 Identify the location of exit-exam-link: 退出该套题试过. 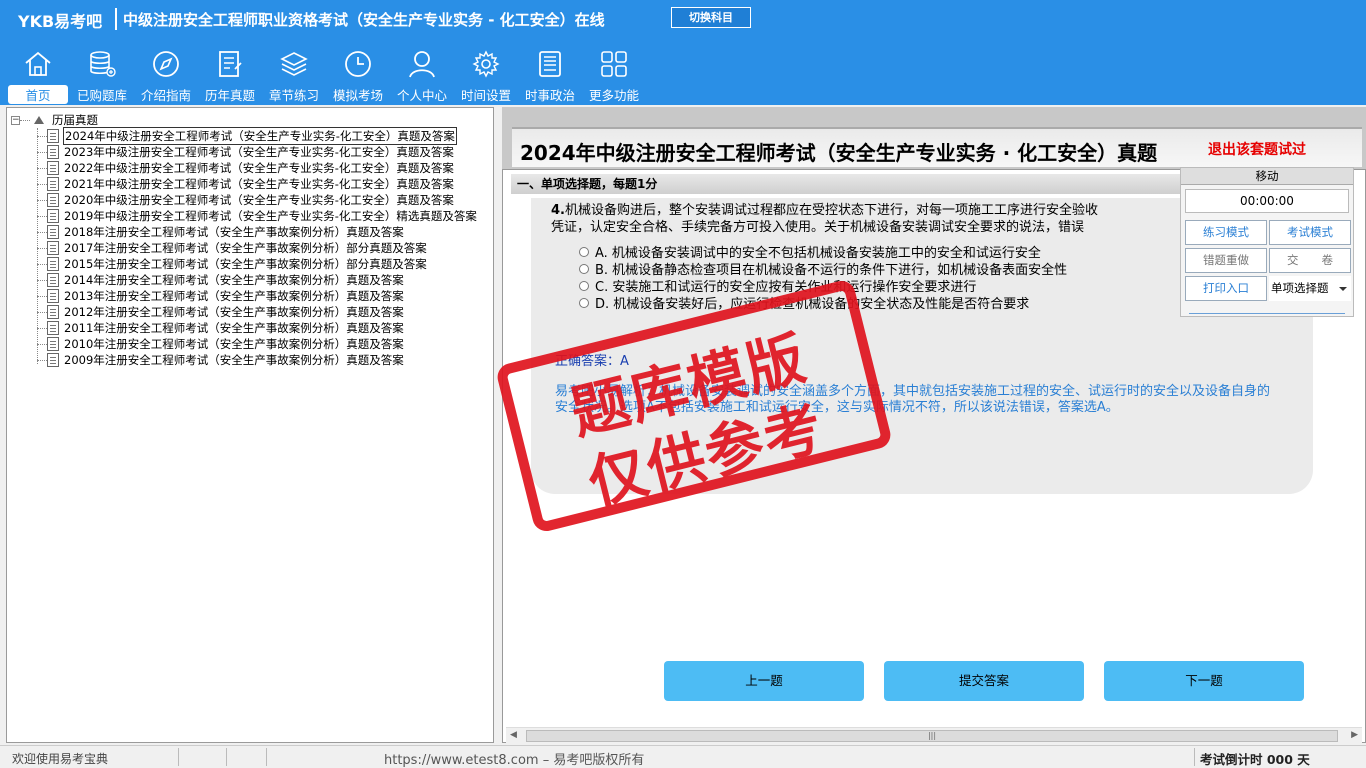
(1257, 149).